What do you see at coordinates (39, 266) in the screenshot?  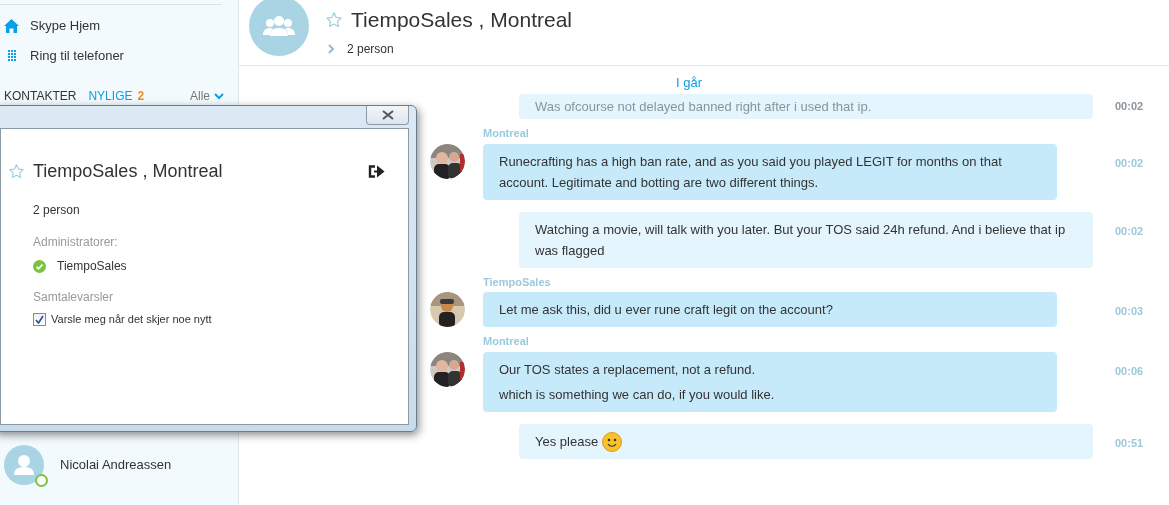 I see `check-circle-icon` at bounding box center [39, 266].